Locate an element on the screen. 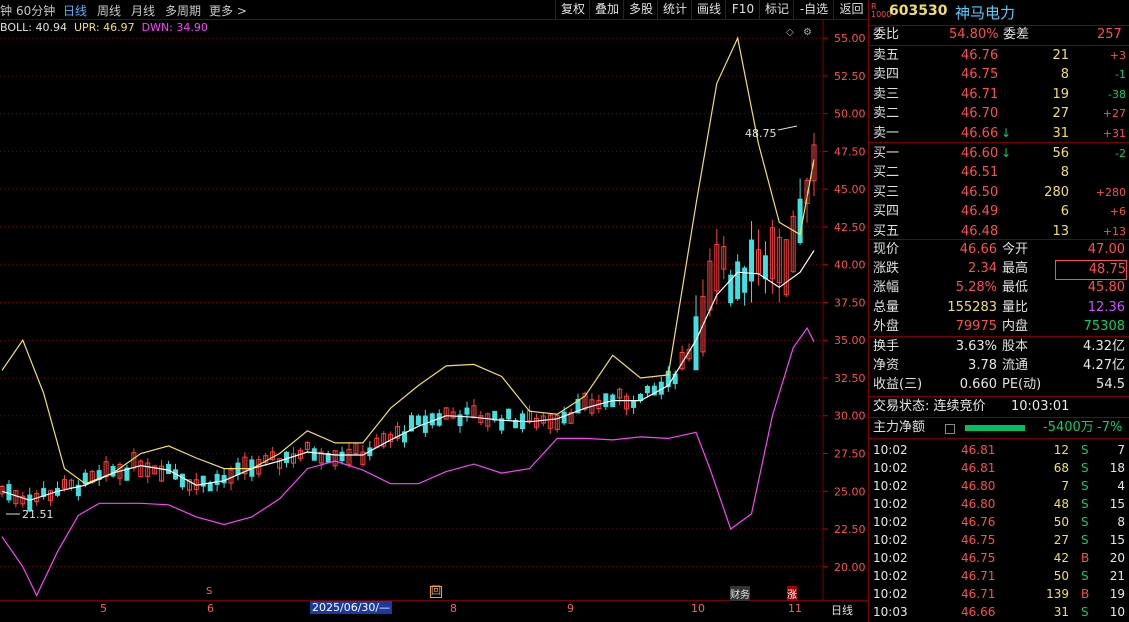  orderbook-level-label: 买四 is located at coordinates (886, 212).